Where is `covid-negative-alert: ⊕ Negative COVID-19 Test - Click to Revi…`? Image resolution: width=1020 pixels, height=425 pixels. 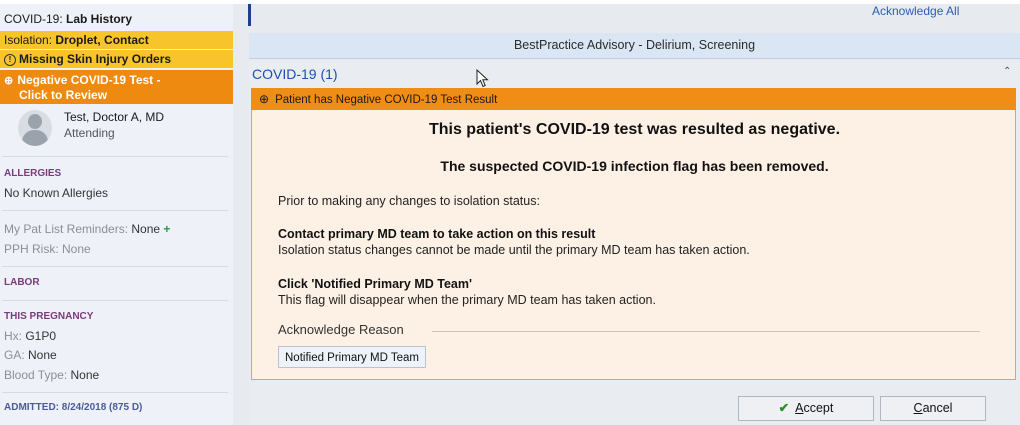 covid-negative-alert: ⊕ Negative COVID-19 Test - Click to Revi… is located at coordinates (116, 87).